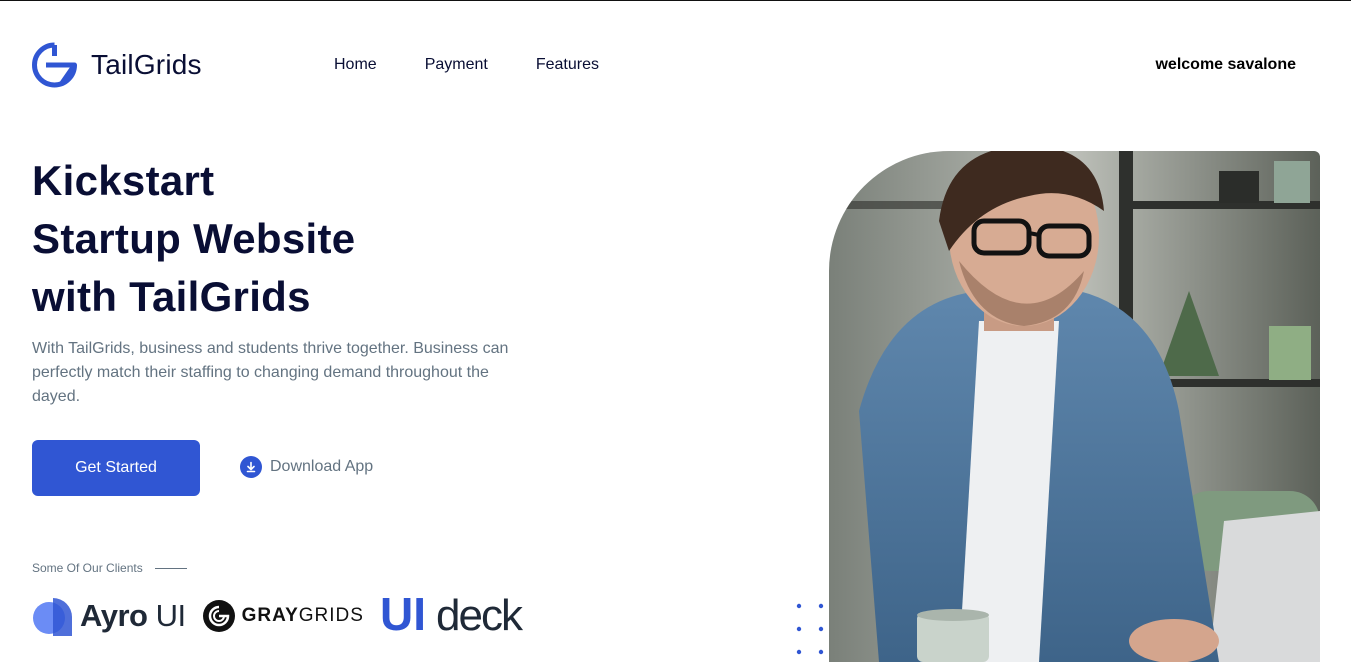  Describe the element at coordinates (355, 65) in the screenshot. I see `nav-home: Home` at that location.